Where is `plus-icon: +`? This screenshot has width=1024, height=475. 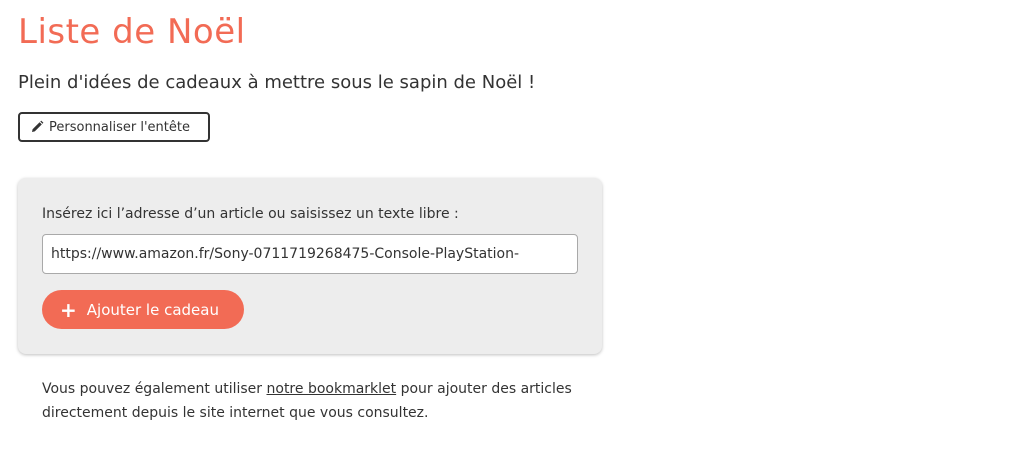
plus-icon: + is located at coordinates (68, 309).